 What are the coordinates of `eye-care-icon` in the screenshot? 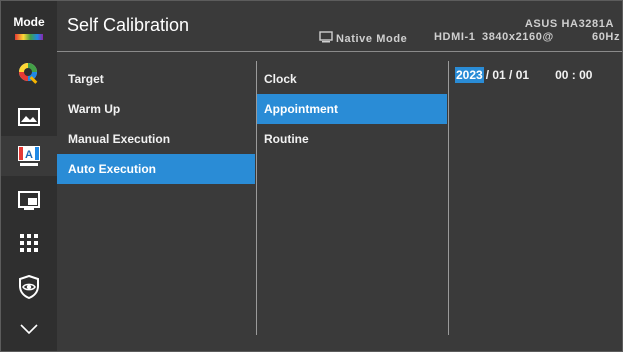 It's located at (29, 287).